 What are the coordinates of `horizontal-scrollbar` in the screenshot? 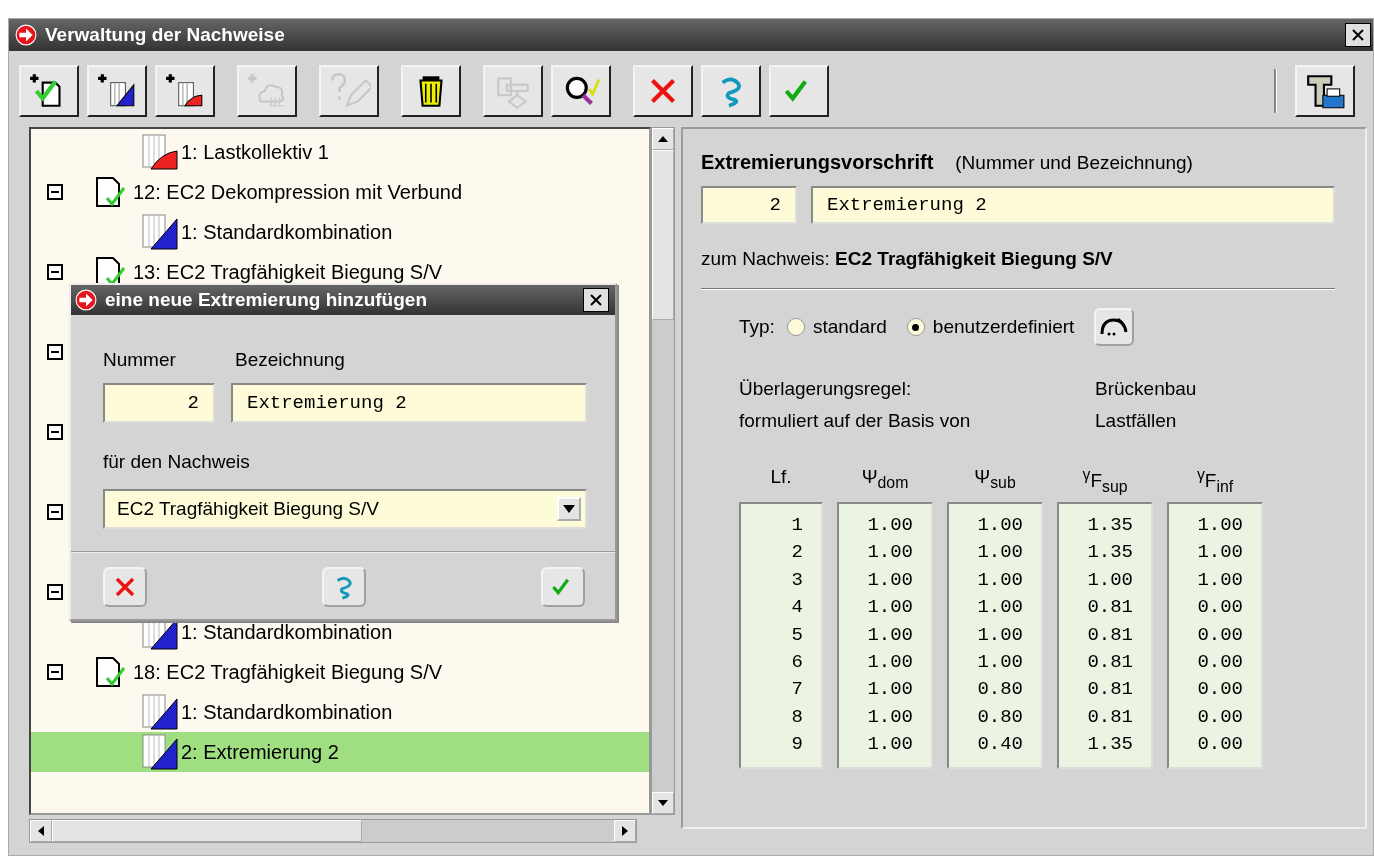 It's located at (333, 831).